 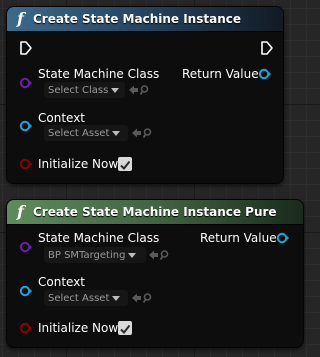 What do you see at coordinates (267, 48) in the screenshot?
I see `exec-out-pin-icon` at bounding box center [267, 48].